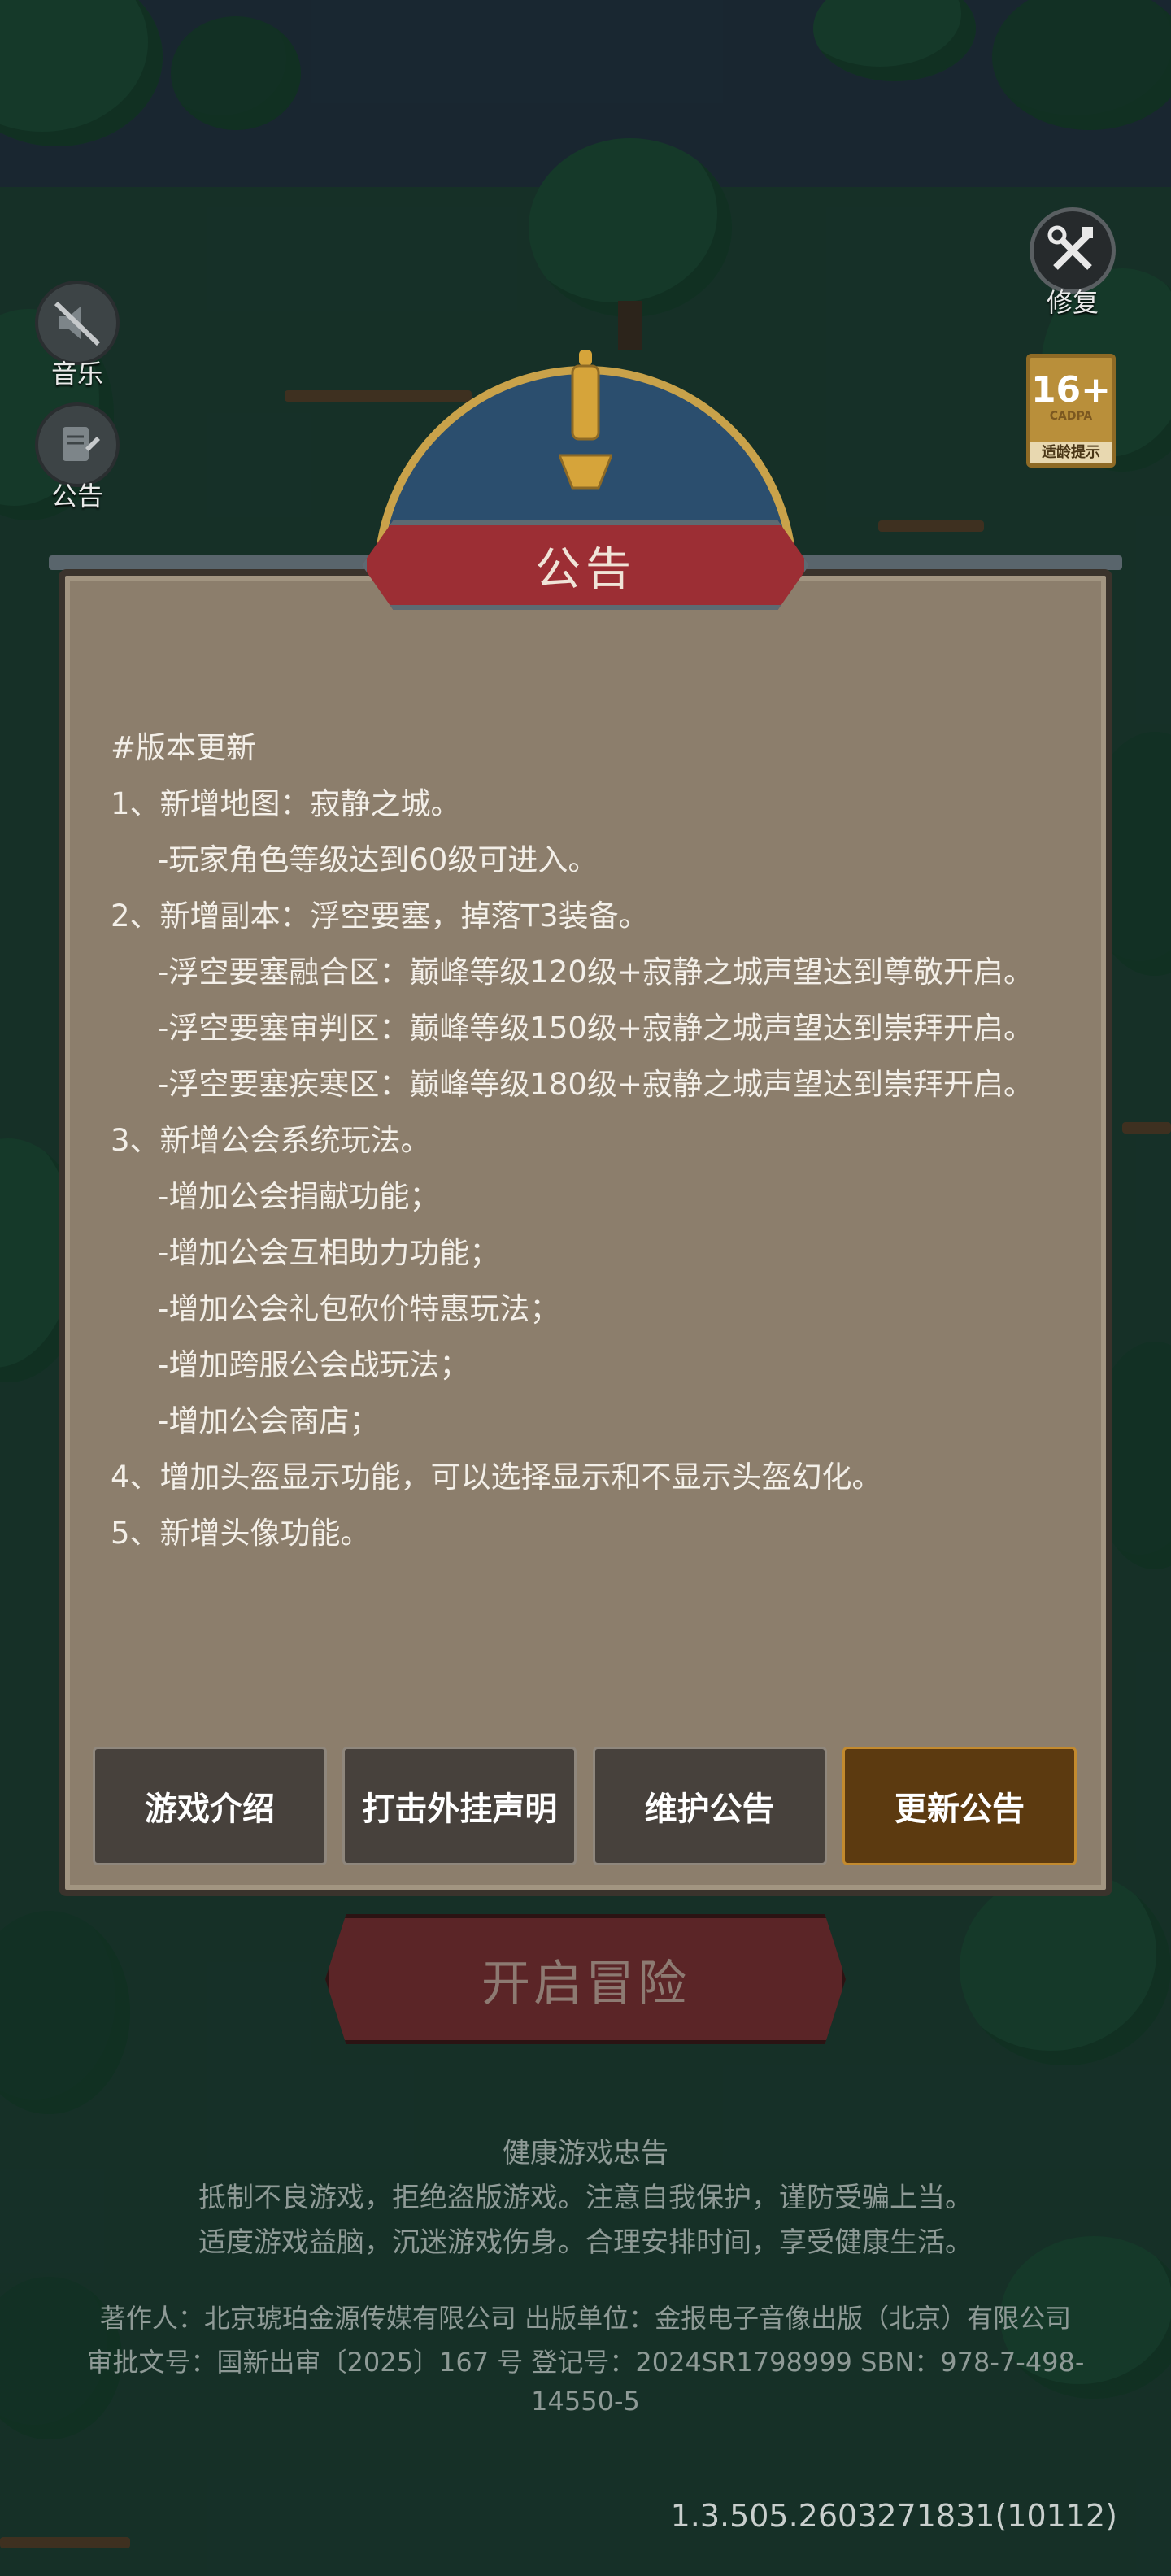  Describe the element at coordinates (286, 804) in the screenshot. I see `announcement-line: 1、新增地图：寂静之城。` at that location.